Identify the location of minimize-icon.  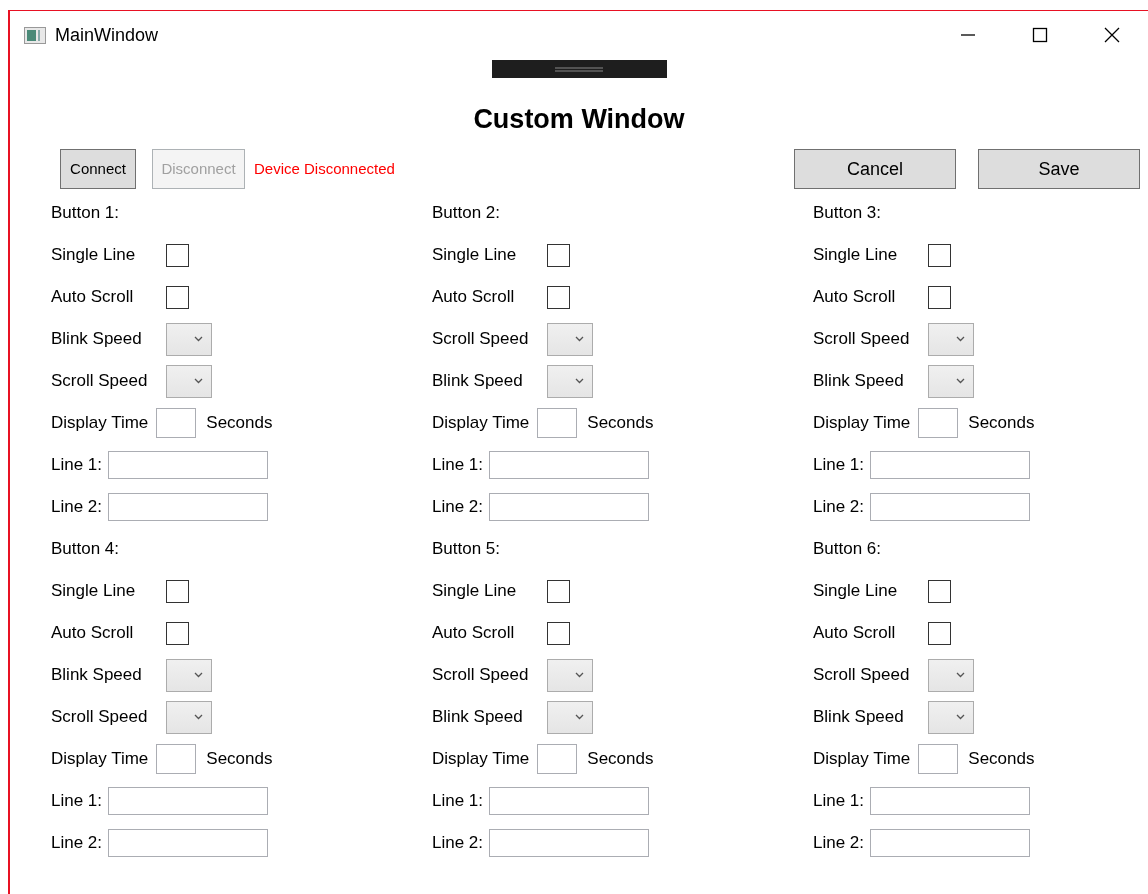
(968, 35).